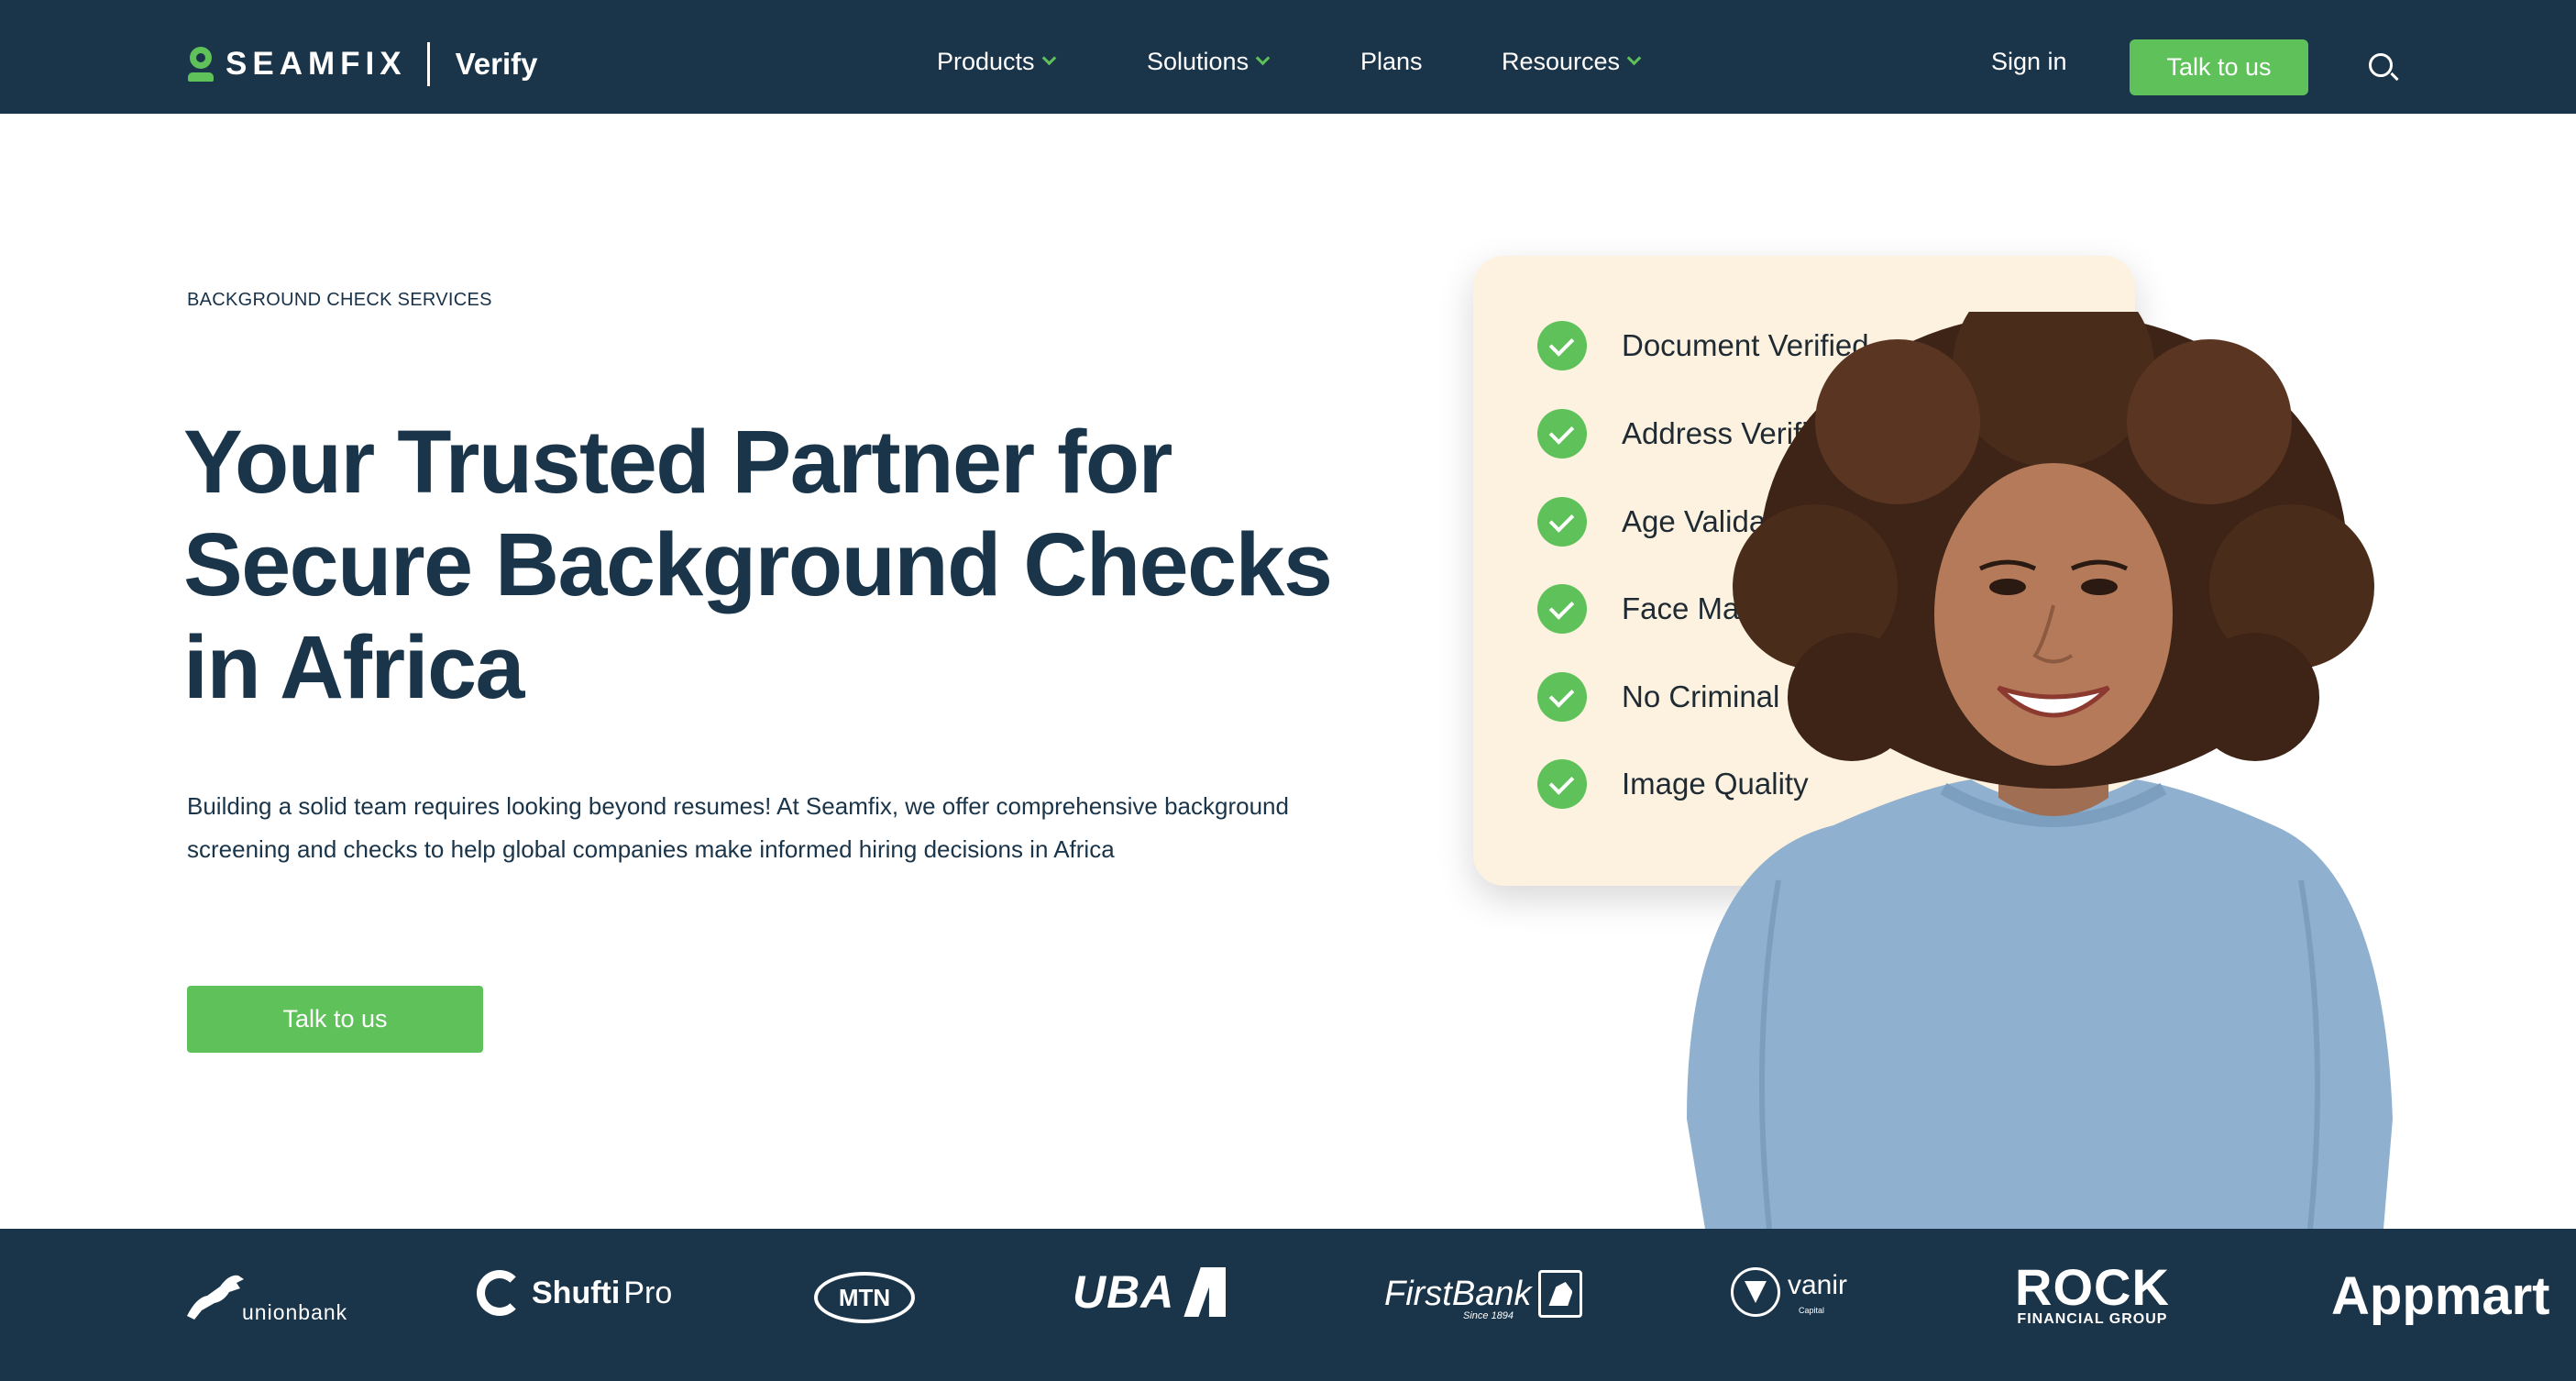 This screenshot has width=2576, height=1381. I want to click on nav-talk-to-us-button: Talk to us, so click(2219, 67).